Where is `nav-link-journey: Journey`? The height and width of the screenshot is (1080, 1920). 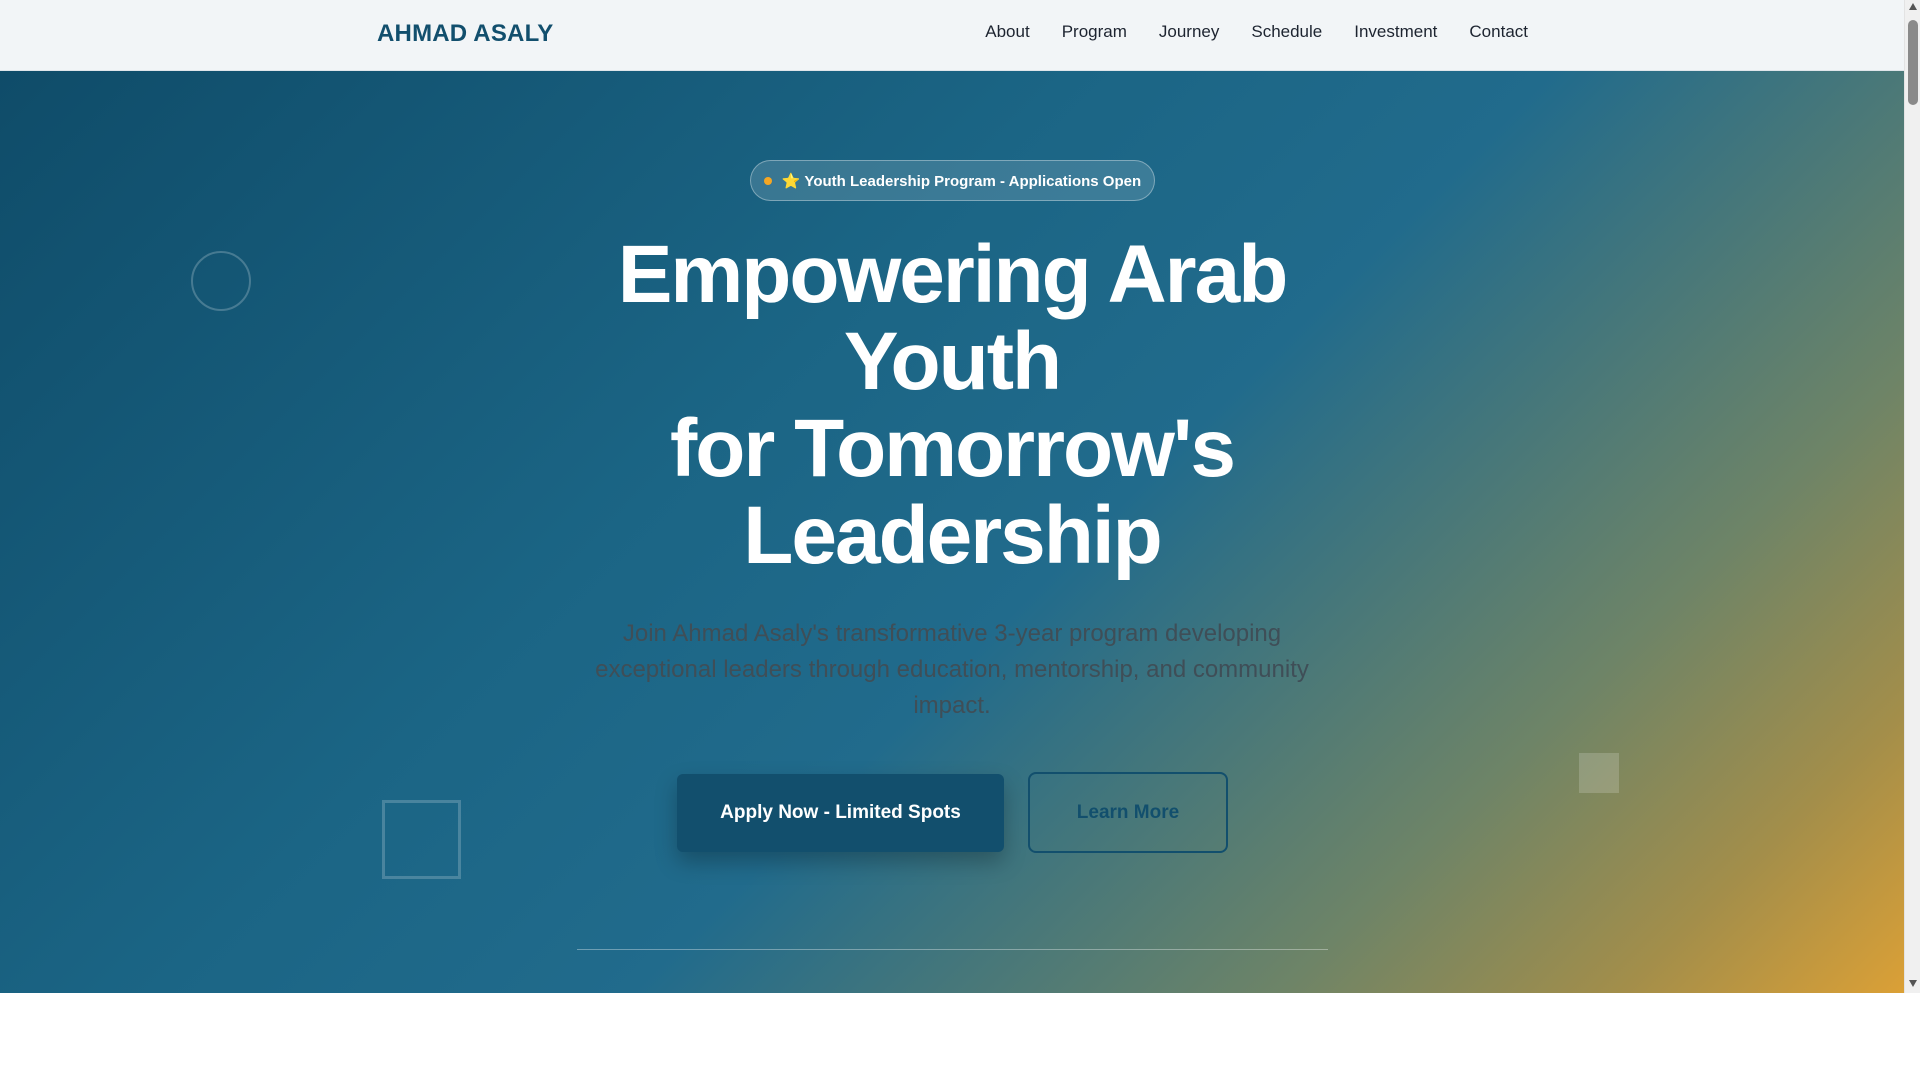 nav-link-journey: Journey is located at coordinates (1189, 32).